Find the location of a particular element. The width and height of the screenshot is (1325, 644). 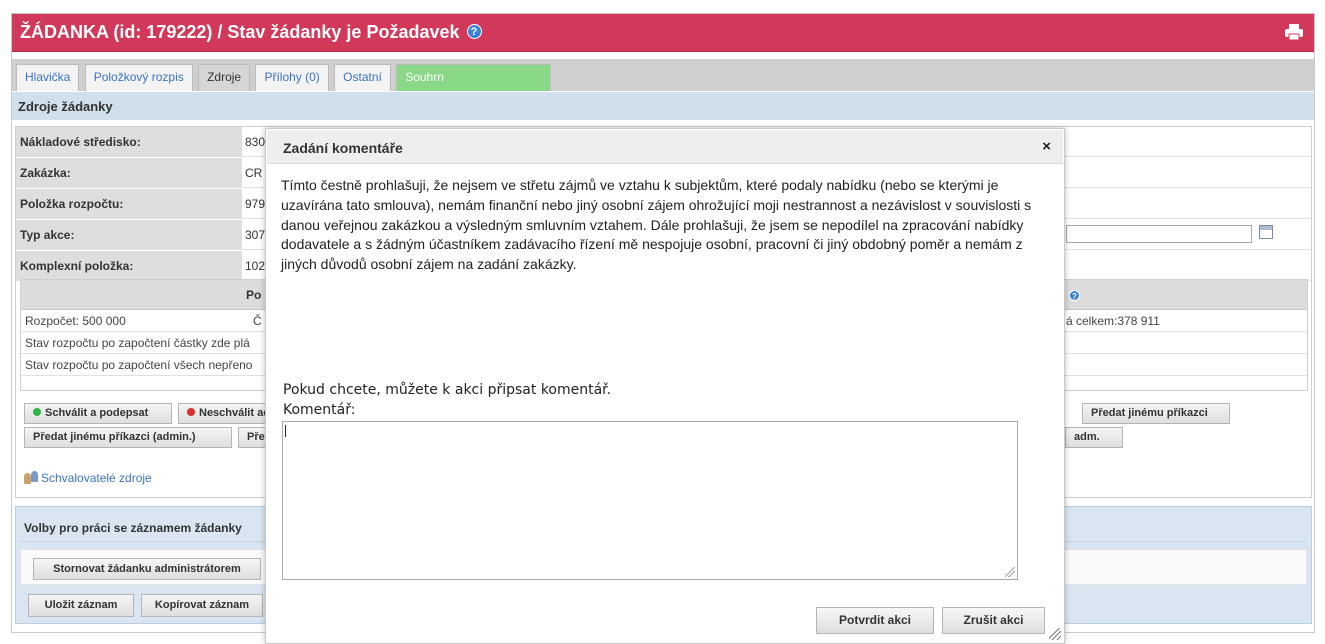

copy-record-button: Kopírovat záznam is located at coordinates (202, 605).